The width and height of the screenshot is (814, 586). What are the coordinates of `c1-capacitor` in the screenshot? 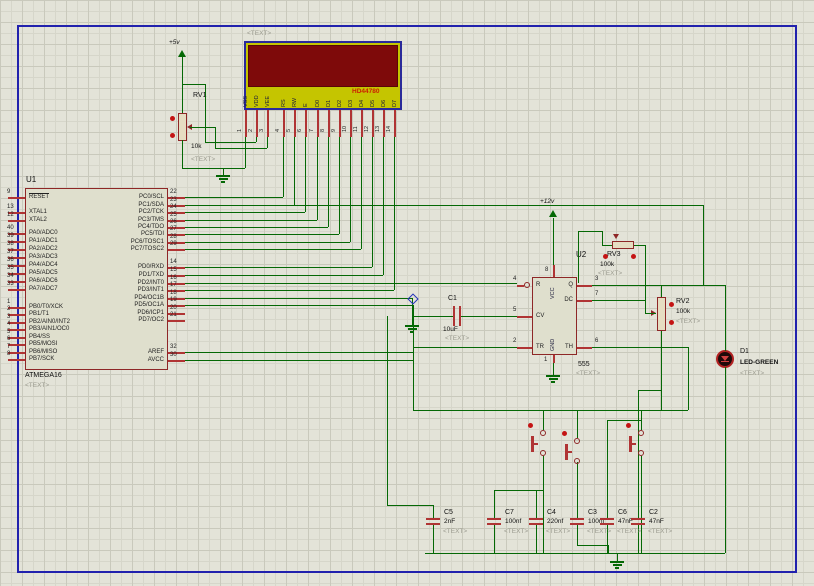 It's located at (454, 316).